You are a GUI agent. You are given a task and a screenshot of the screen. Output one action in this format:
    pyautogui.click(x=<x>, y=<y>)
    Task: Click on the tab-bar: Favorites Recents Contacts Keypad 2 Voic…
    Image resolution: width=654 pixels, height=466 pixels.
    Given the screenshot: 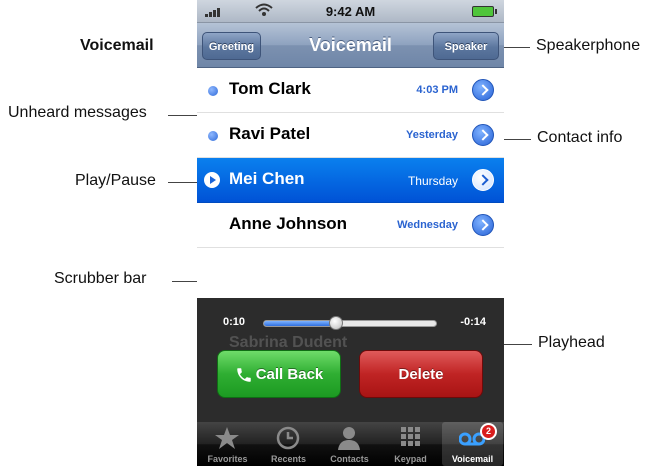 What is the action you would take?
    pyautogui.click(x=350, y=444)
    